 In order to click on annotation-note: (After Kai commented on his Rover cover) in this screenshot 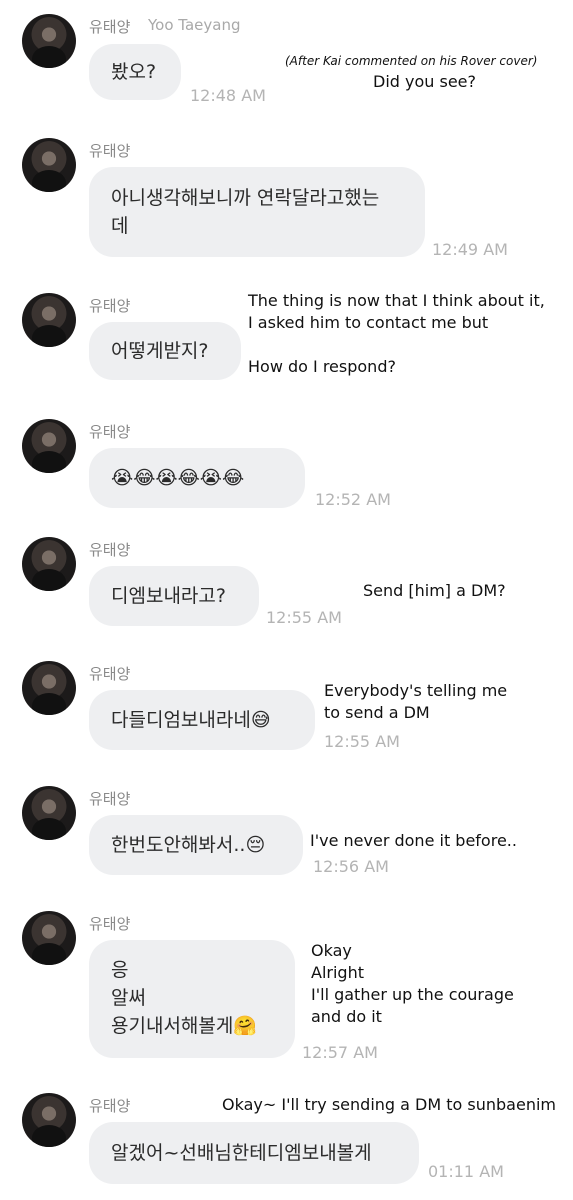, I will do `click(411, 61)`.